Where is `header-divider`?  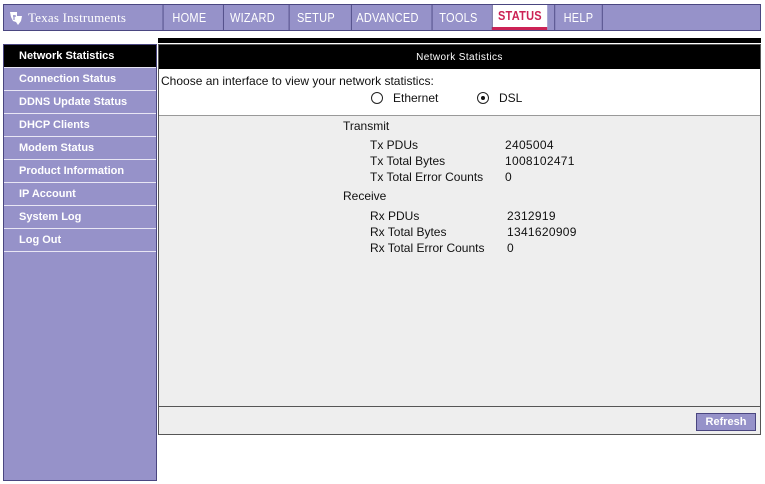 header-divider is located at coordinates (459, 40).